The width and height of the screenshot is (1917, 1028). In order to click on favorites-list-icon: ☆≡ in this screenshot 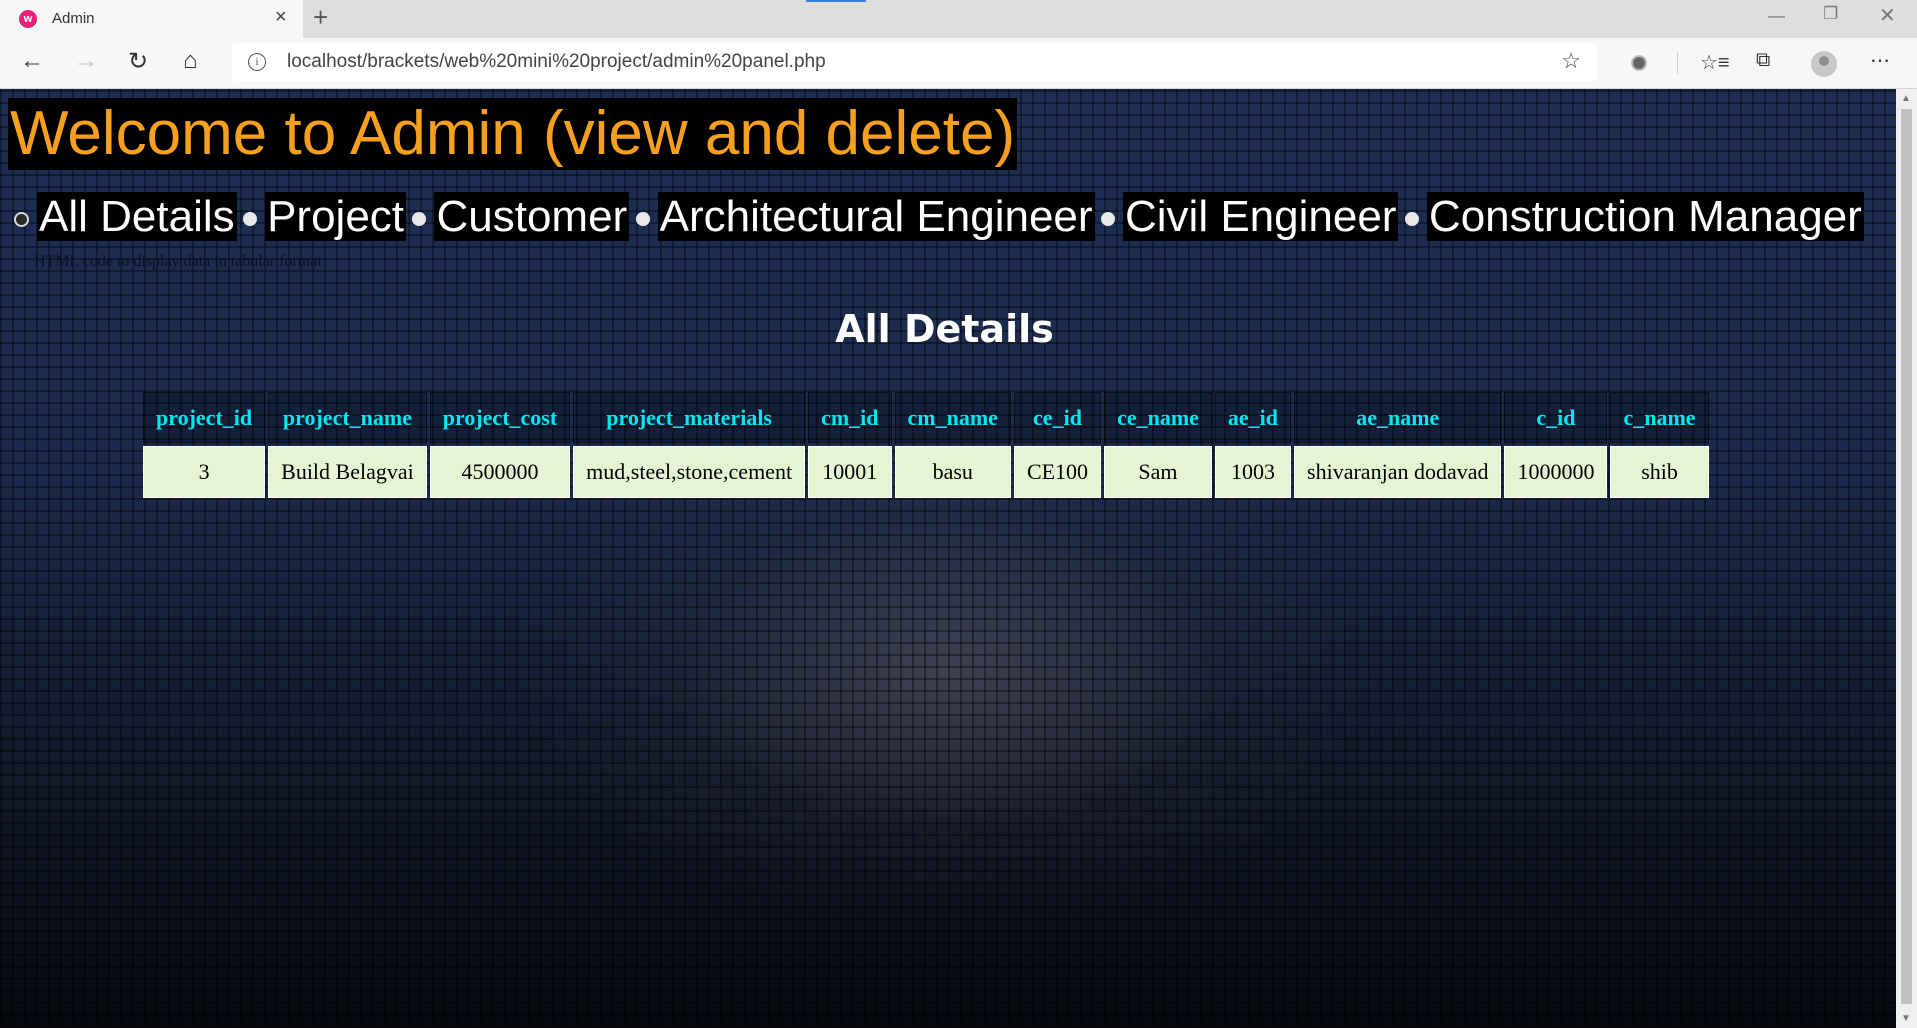, I will do `click(1715, 62)`.